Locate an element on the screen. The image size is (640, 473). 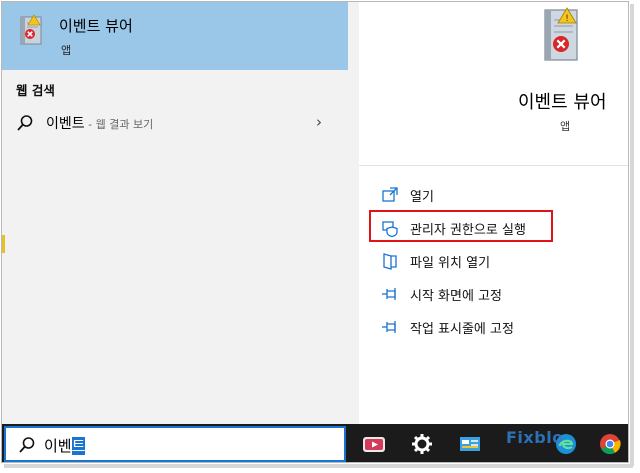
pin-to-taskbar-action: 작업 표시줄에 고정 is located at coordinates (496, 327).